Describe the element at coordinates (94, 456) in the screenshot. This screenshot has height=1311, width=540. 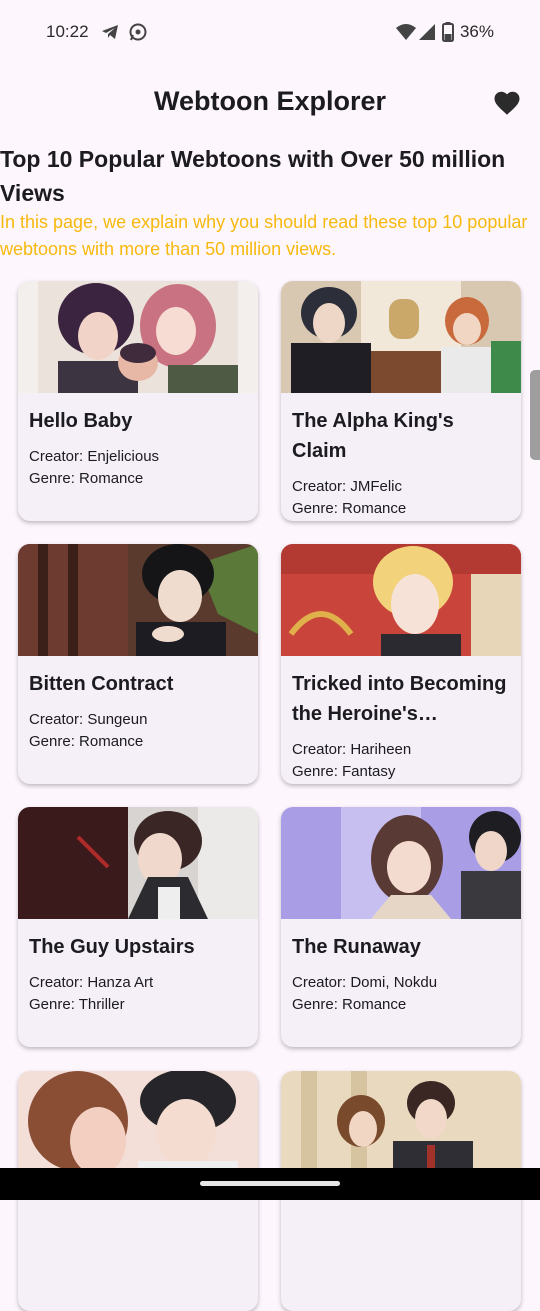
I see `webtoon-creator: Creator: Enjelicious` at that location.